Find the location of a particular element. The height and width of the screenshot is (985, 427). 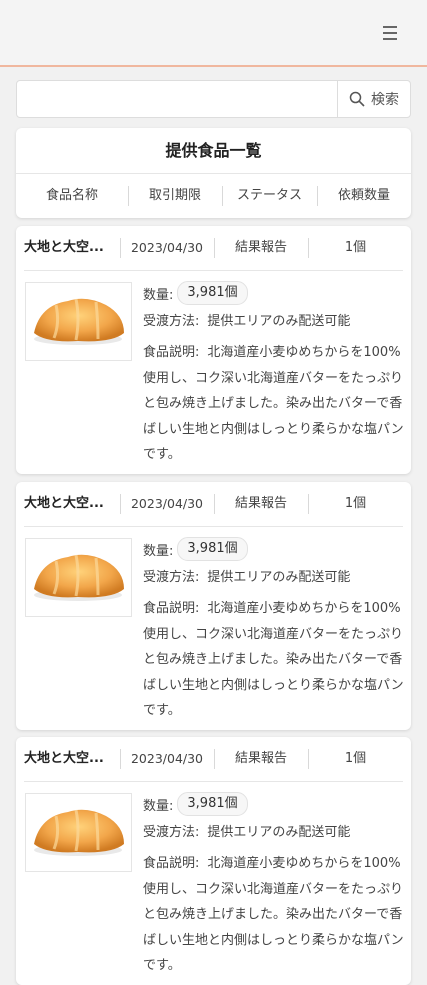

search-button-label: 検索 is located at coordinates (385, 100).